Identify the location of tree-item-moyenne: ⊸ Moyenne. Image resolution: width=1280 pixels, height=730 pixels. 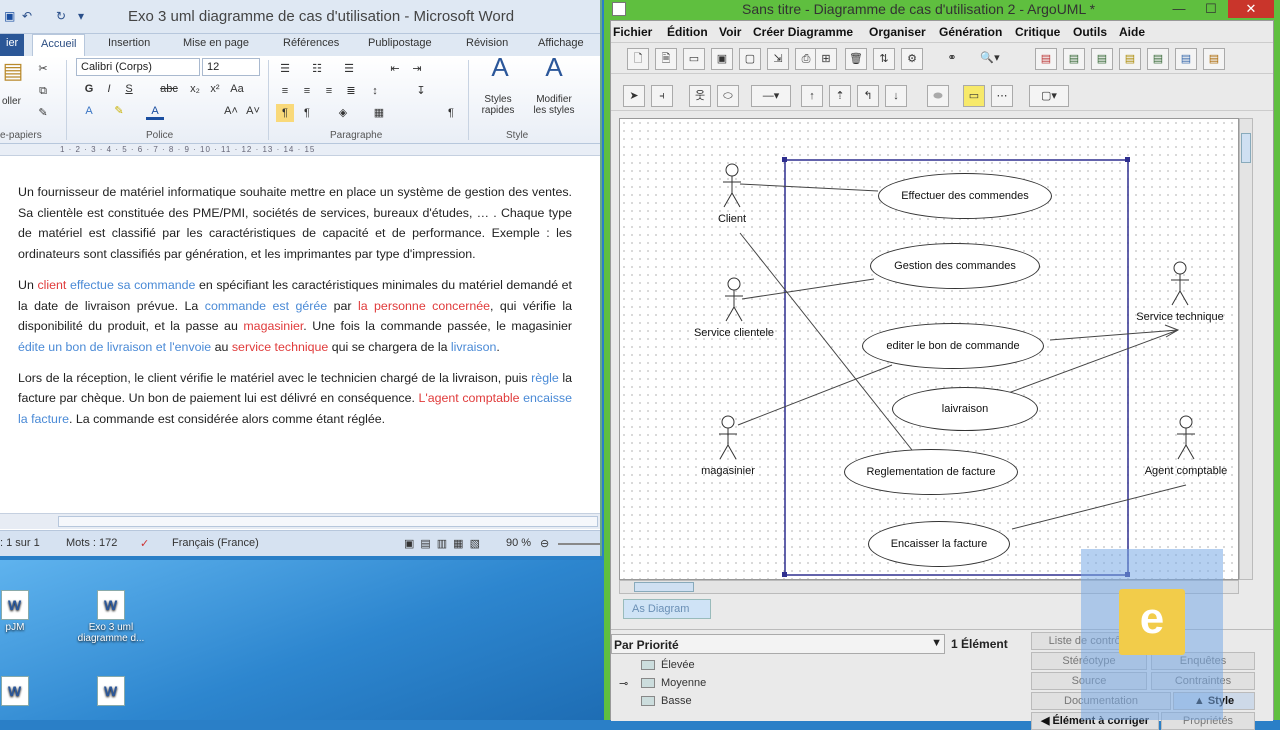
(662, 683).